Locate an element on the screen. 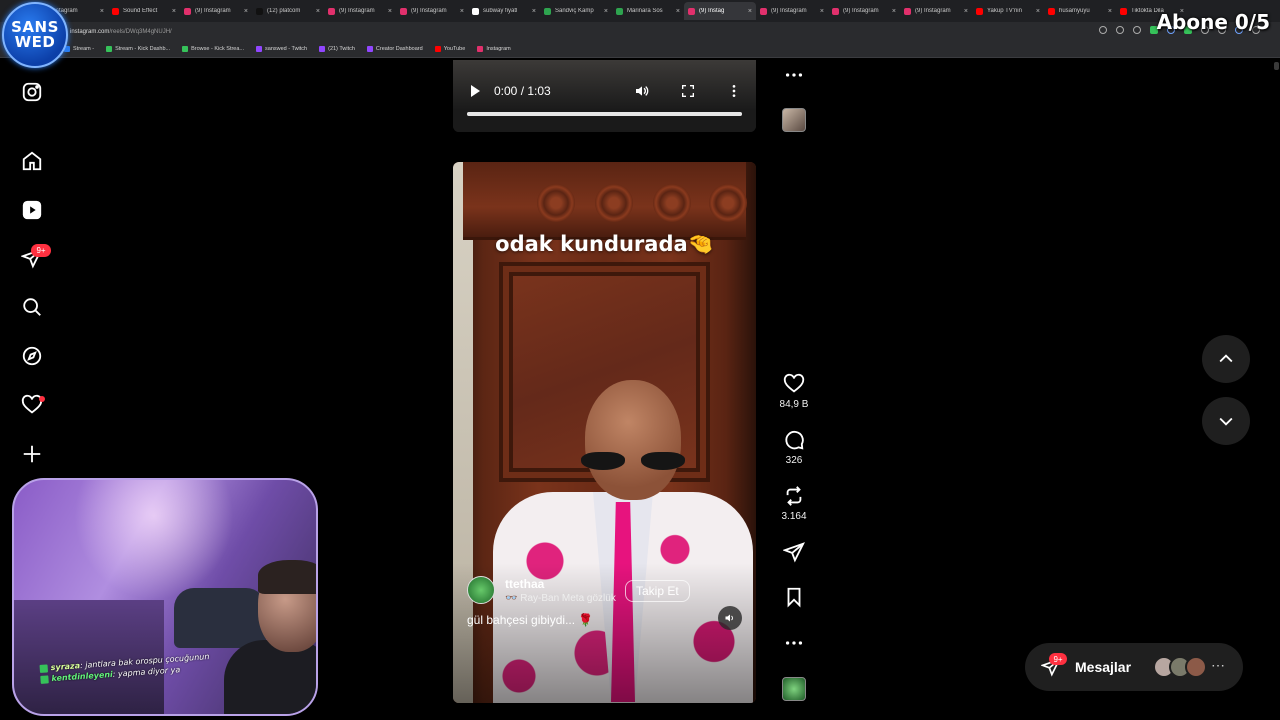  more-button is located at coordinates (794, 643).